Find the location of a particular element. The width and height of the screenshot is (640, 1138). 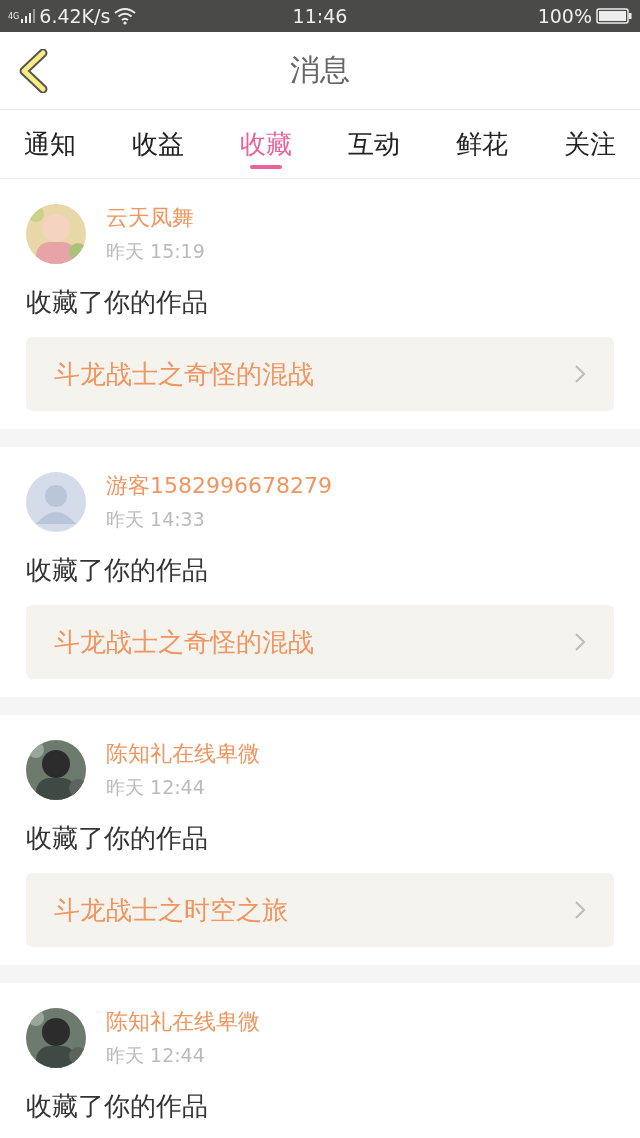

work-link: 斗龙战士之时空之旅 is located at coordinates (320, 910).